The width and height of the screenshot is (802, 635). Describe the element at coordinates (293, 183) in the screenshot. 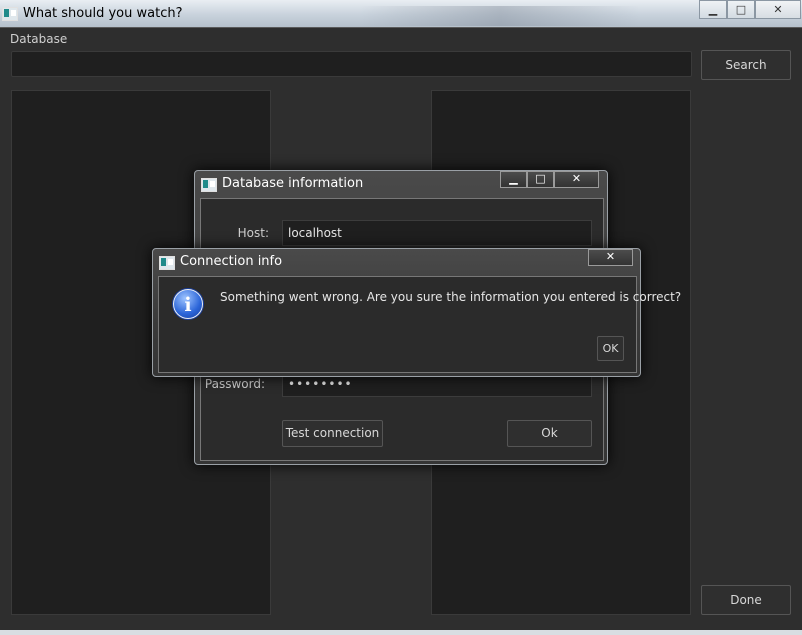

I see `database-dialog-title: Database information` at that location.